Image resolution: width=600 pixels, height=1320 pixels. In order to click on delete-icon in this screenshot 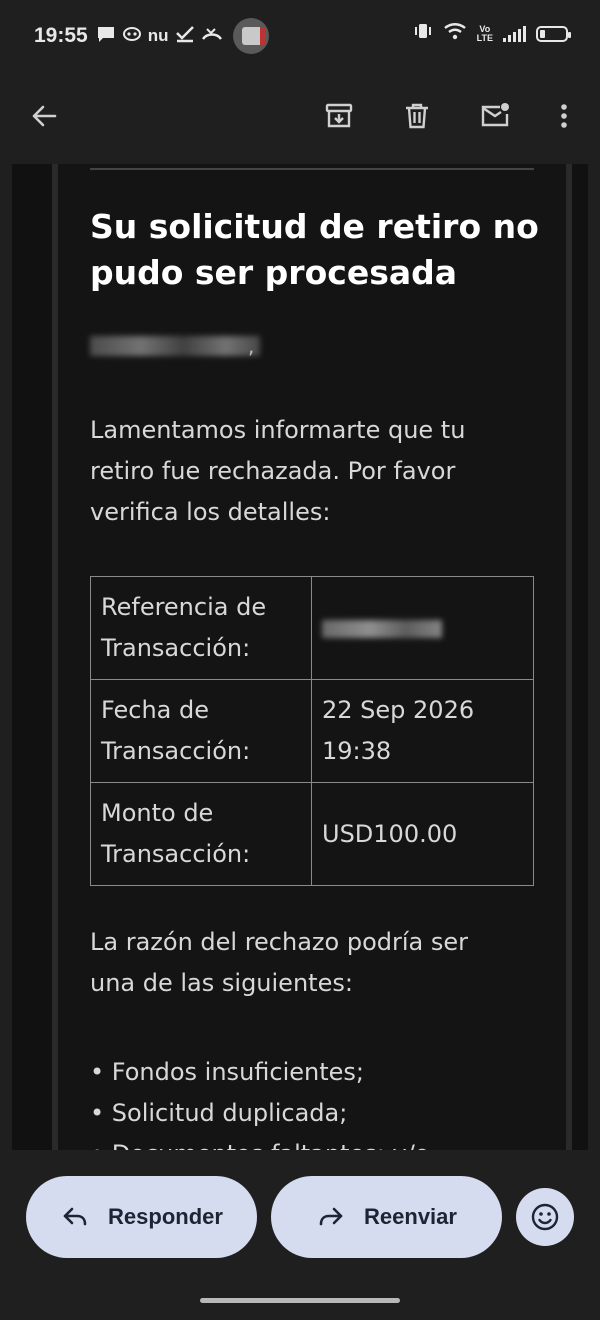, I will do `click(417, 116)`.